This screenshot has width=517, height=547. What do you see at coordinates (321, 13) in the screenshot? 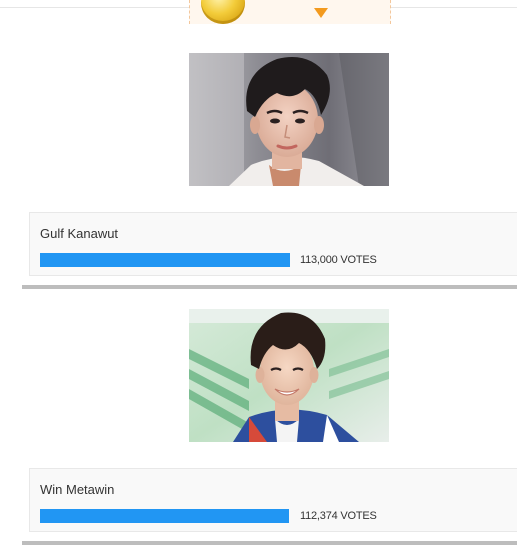
I see `arrow-down-icon` at bounding box center [321, 13].